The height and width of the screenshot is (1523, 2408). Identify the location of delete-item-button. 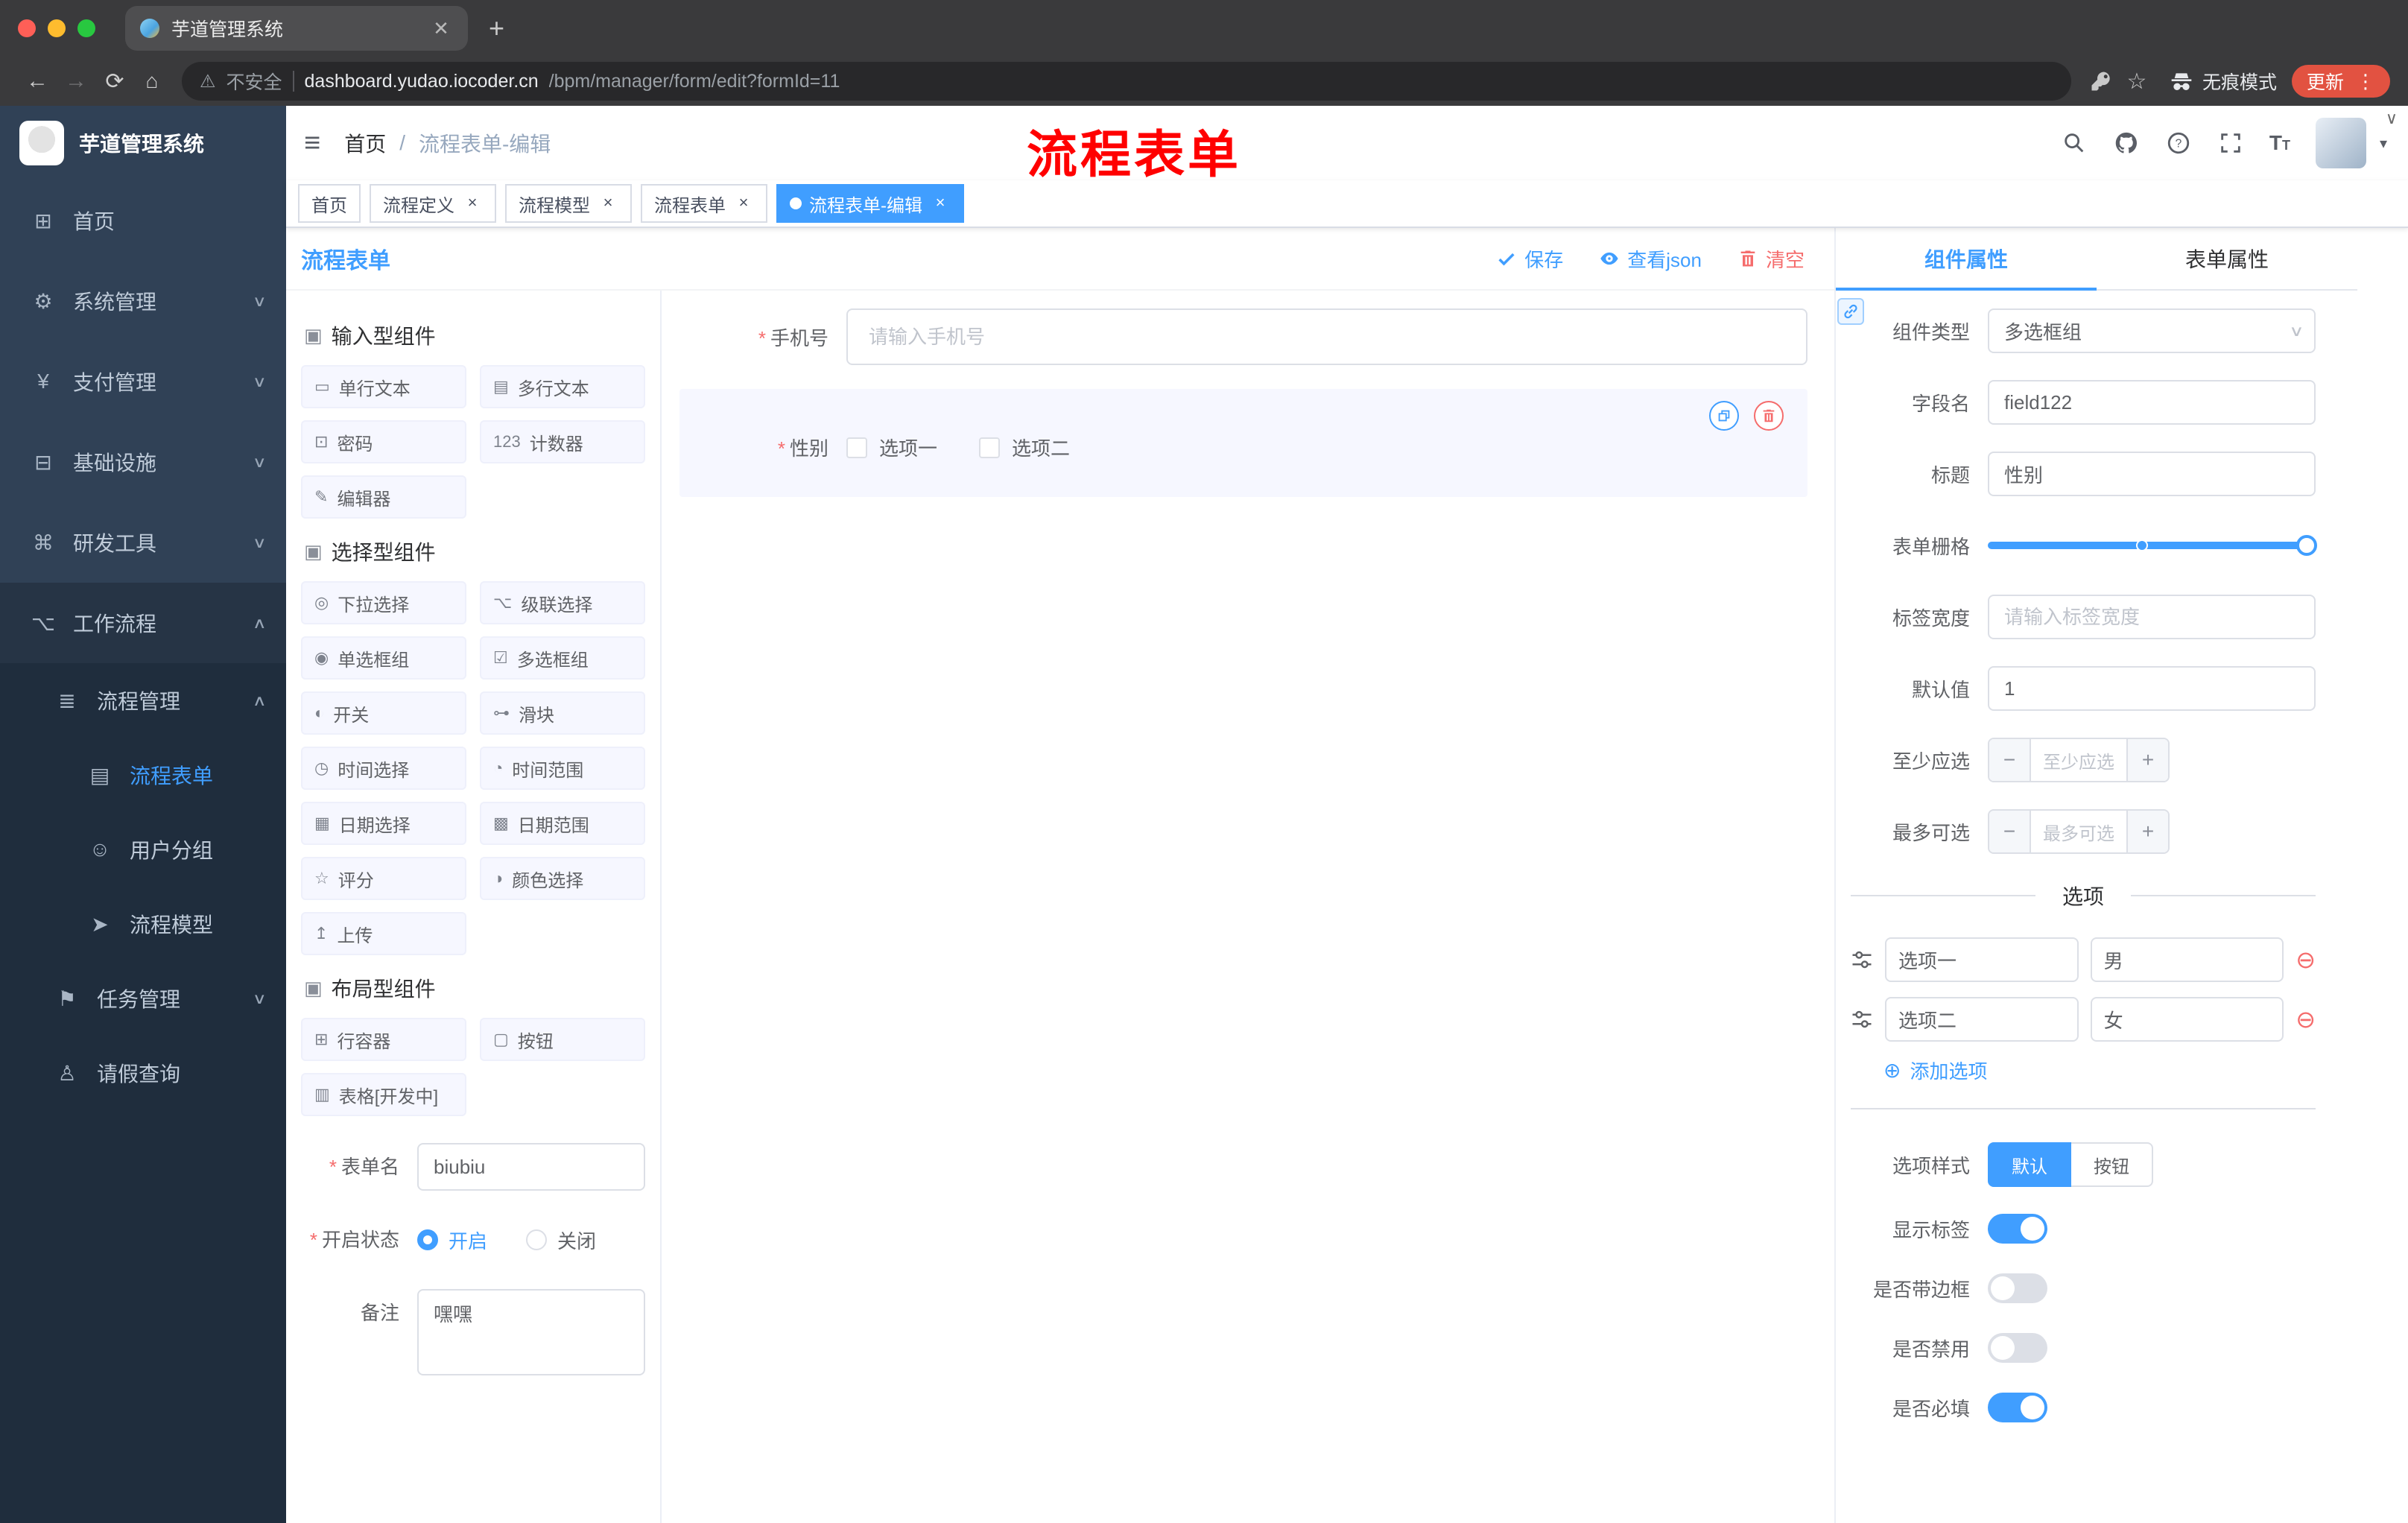
(1769, 416).